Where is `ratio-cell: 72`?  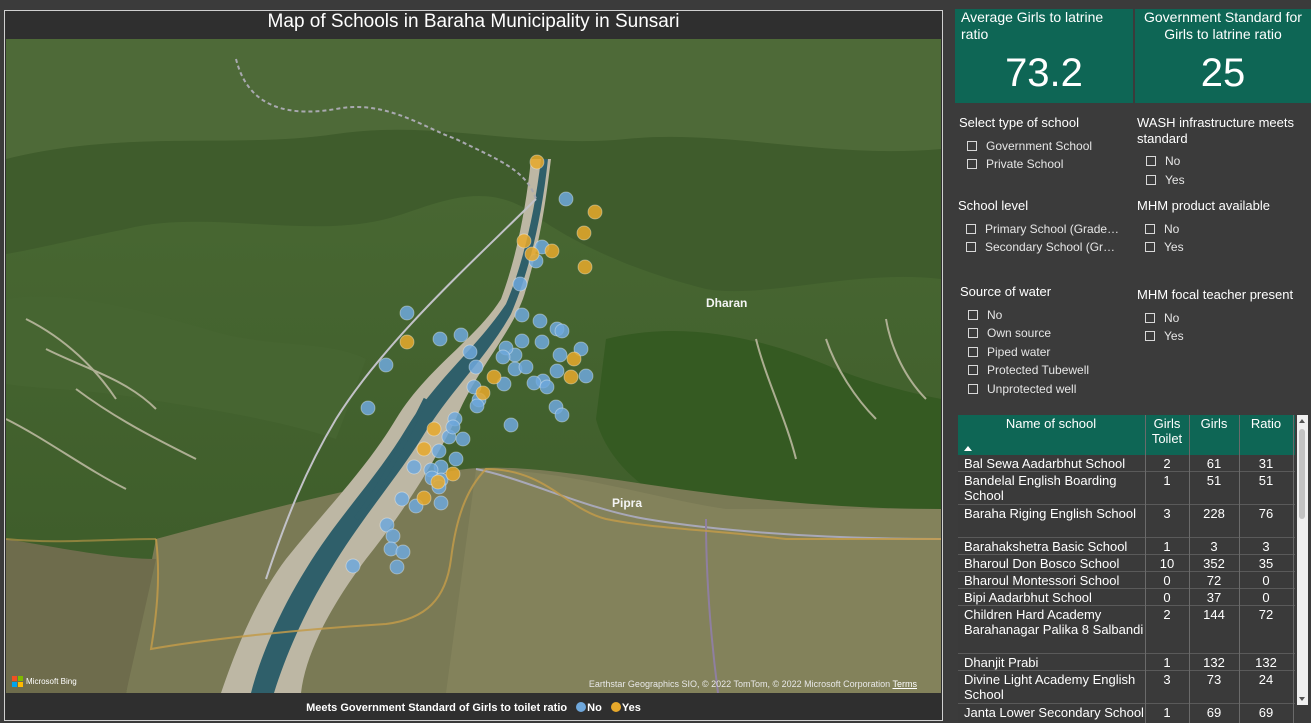
ratio-cell: 72 is located at coordinates (1266, 614).